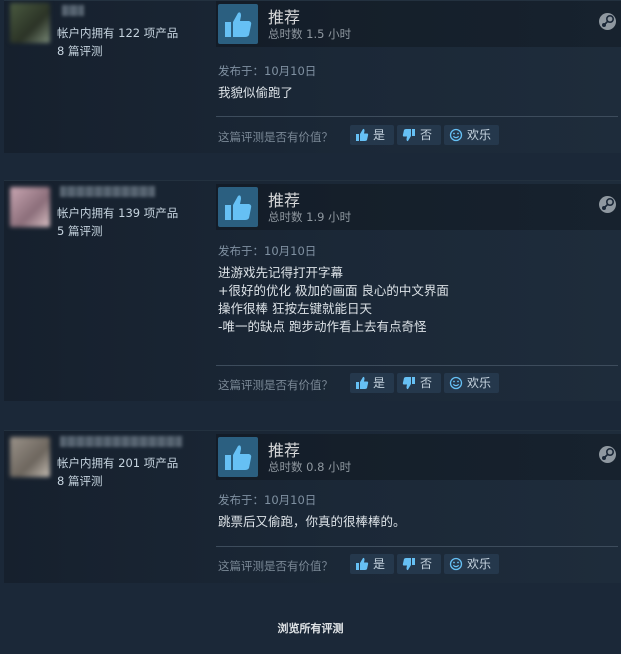  What do you see at coordinates (418, 24) in the screenshot?
I see `vote-header: 推荐 总时数 1.5 小时` at bounding box center [418, 24].